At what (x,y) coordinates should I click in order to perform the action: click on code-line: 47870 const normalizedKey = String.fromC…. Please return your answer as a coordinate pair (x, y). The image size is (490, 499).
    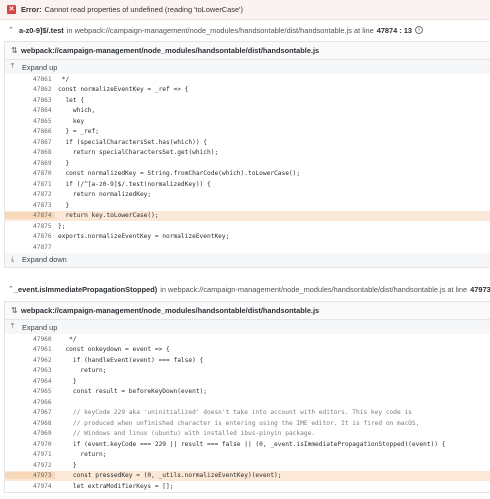
    Looking at the image, I should click on (247, 174).